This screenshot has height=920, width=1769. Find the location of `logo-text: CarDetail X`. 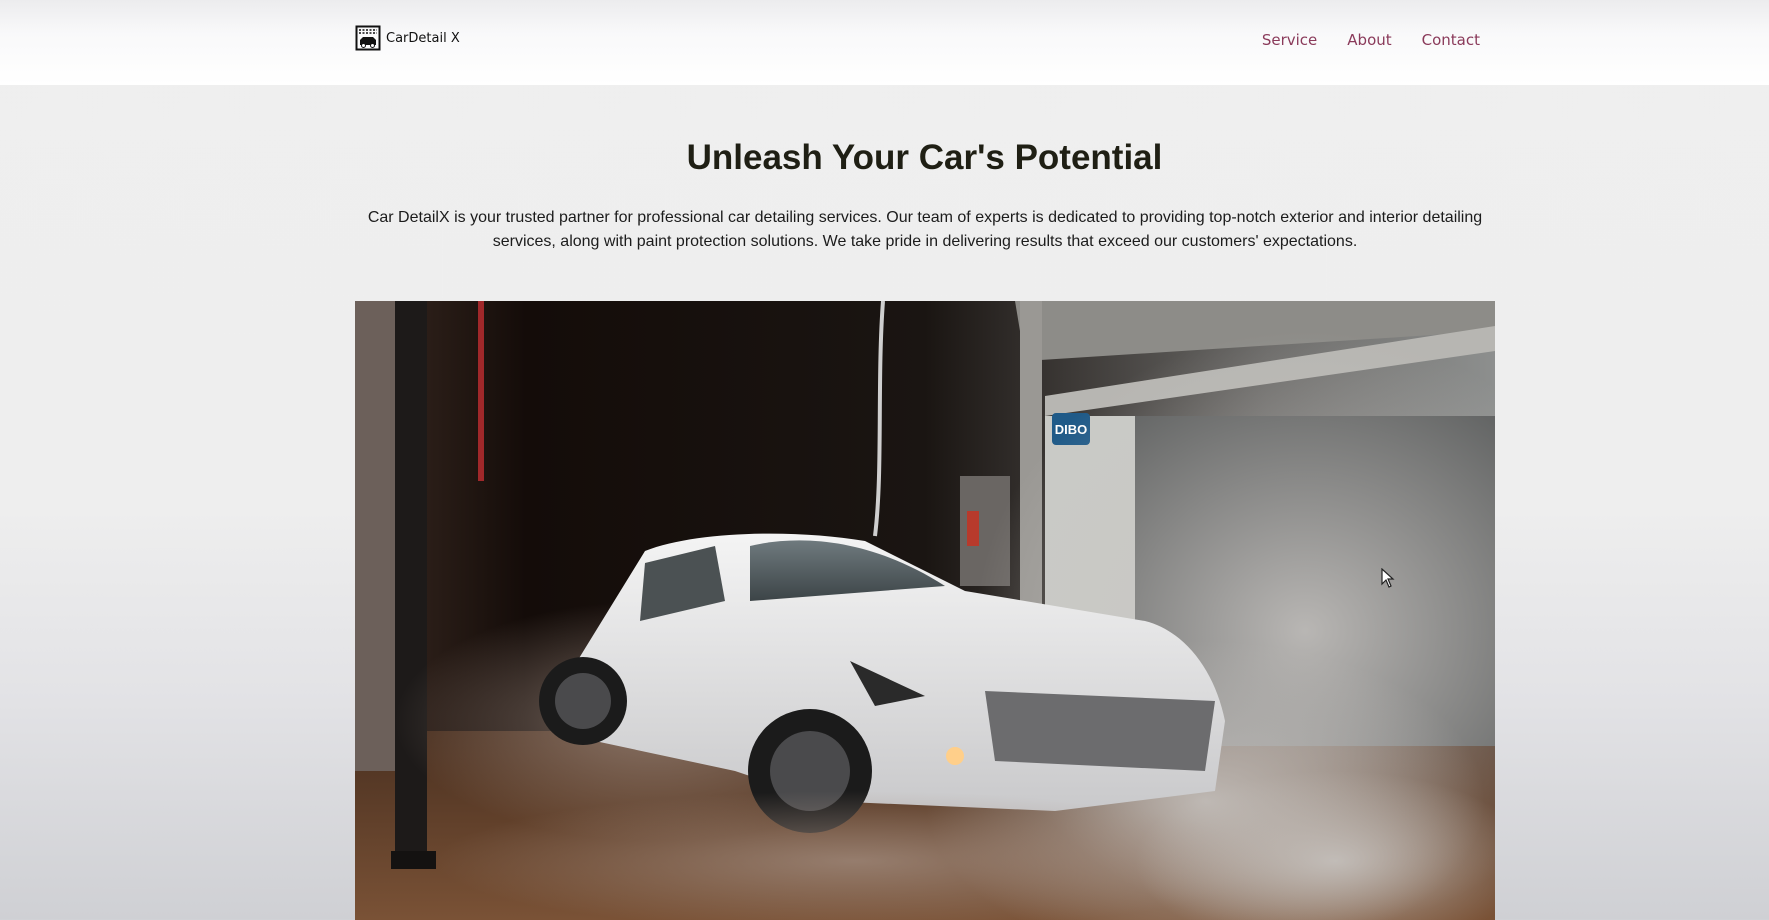

logo-text: CarDetail X is located at coordinates (423, 38).